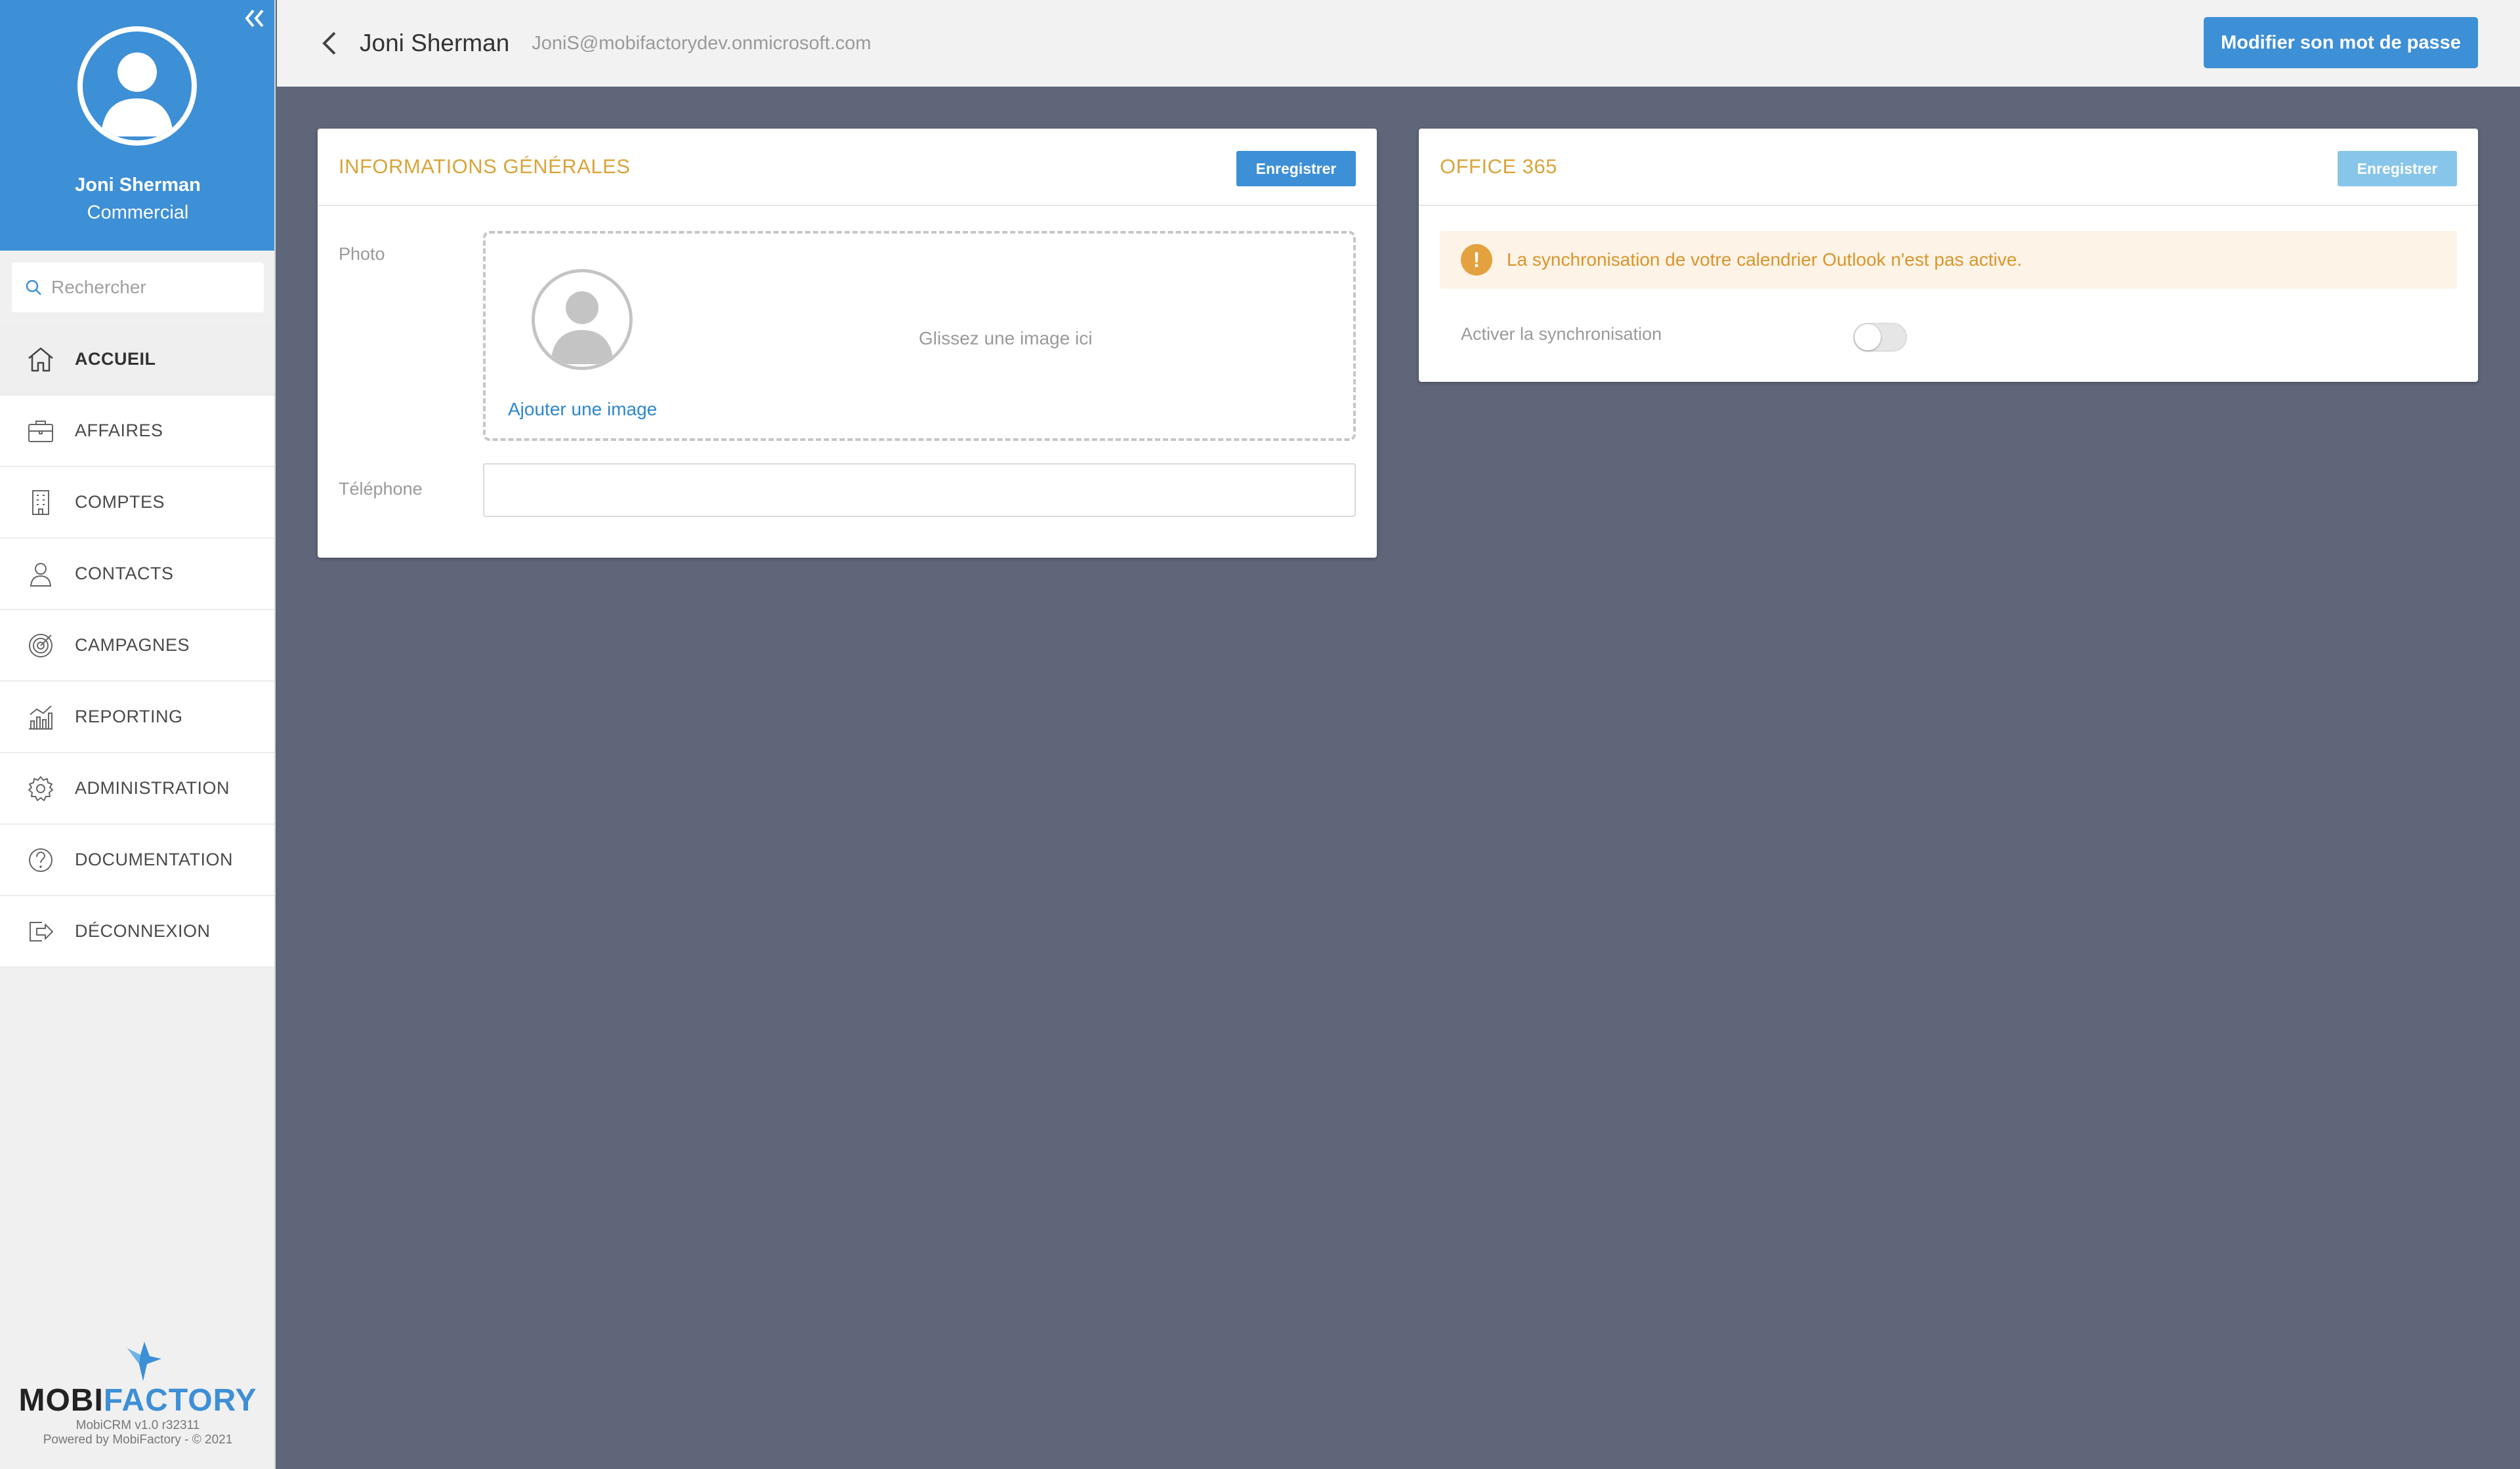  Describe the element at coordinates (847, 167) in the screenshot. I see `card-header: INFORMATIONS GÉNÉRALES Enregistrer` at that location.